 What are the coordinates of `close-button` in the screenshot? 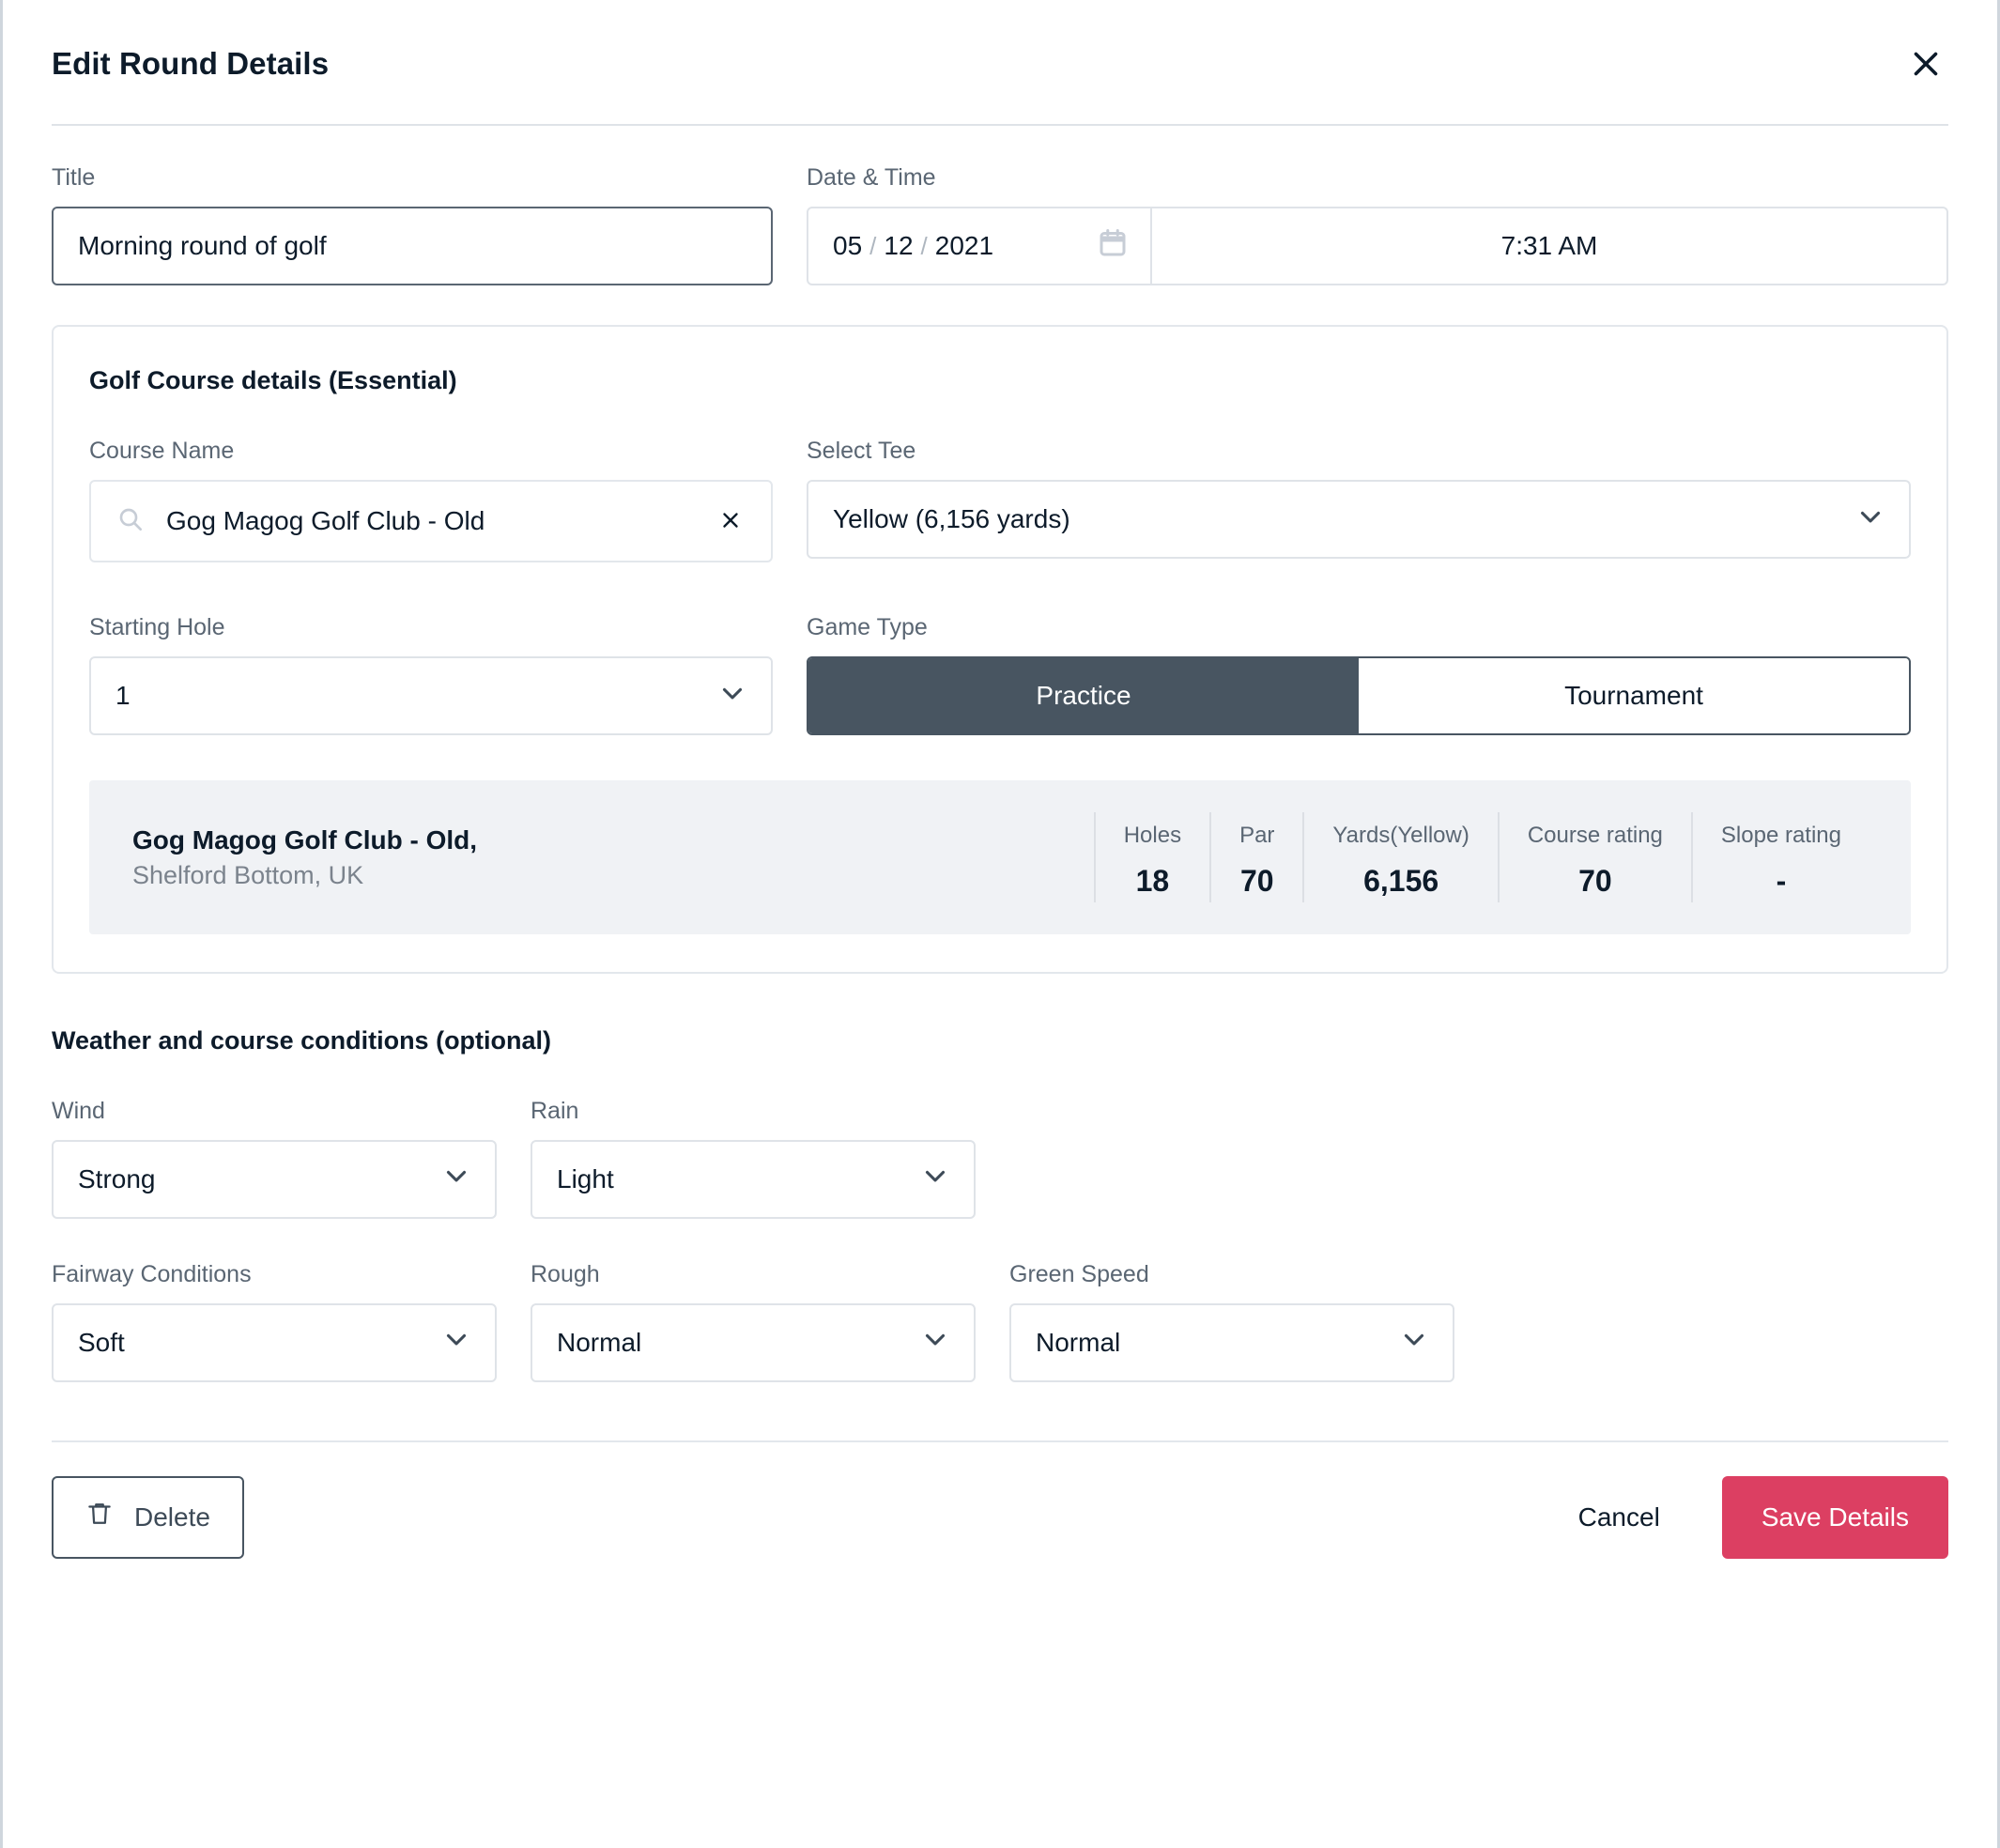 It's located at (1925, 63).